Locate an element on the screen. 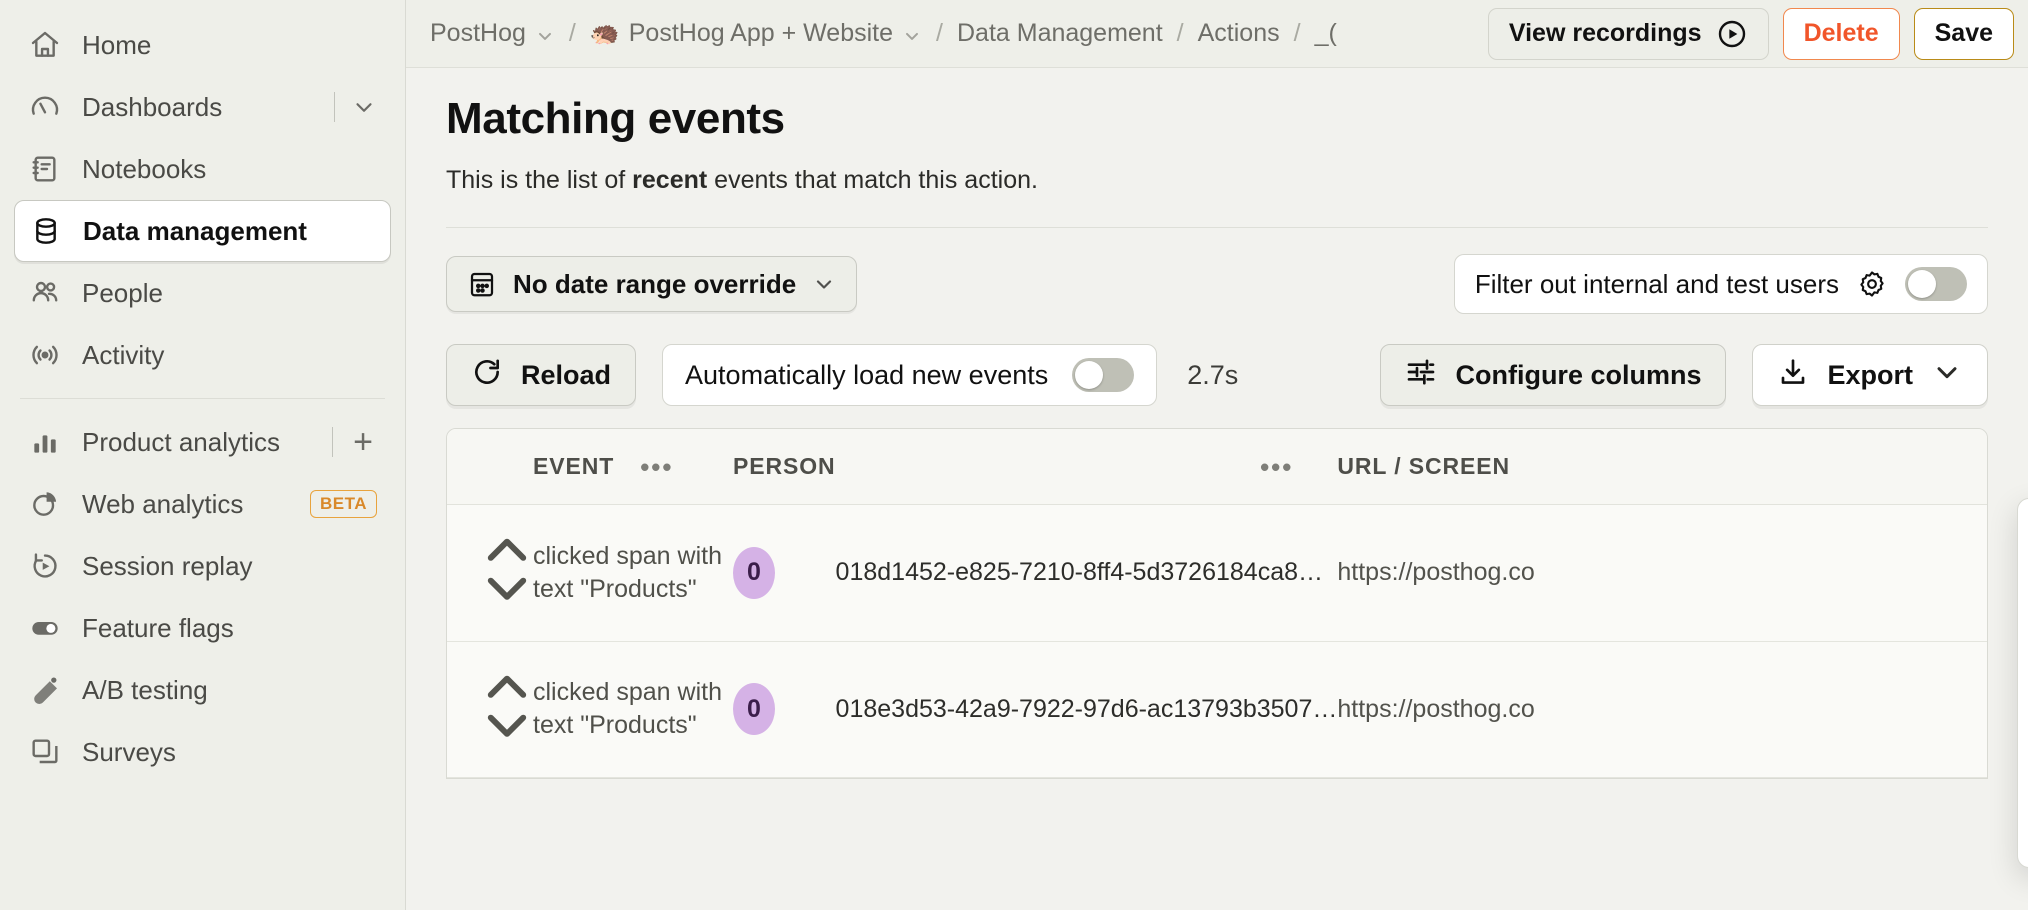  divider is located at coordinates (333, 442).